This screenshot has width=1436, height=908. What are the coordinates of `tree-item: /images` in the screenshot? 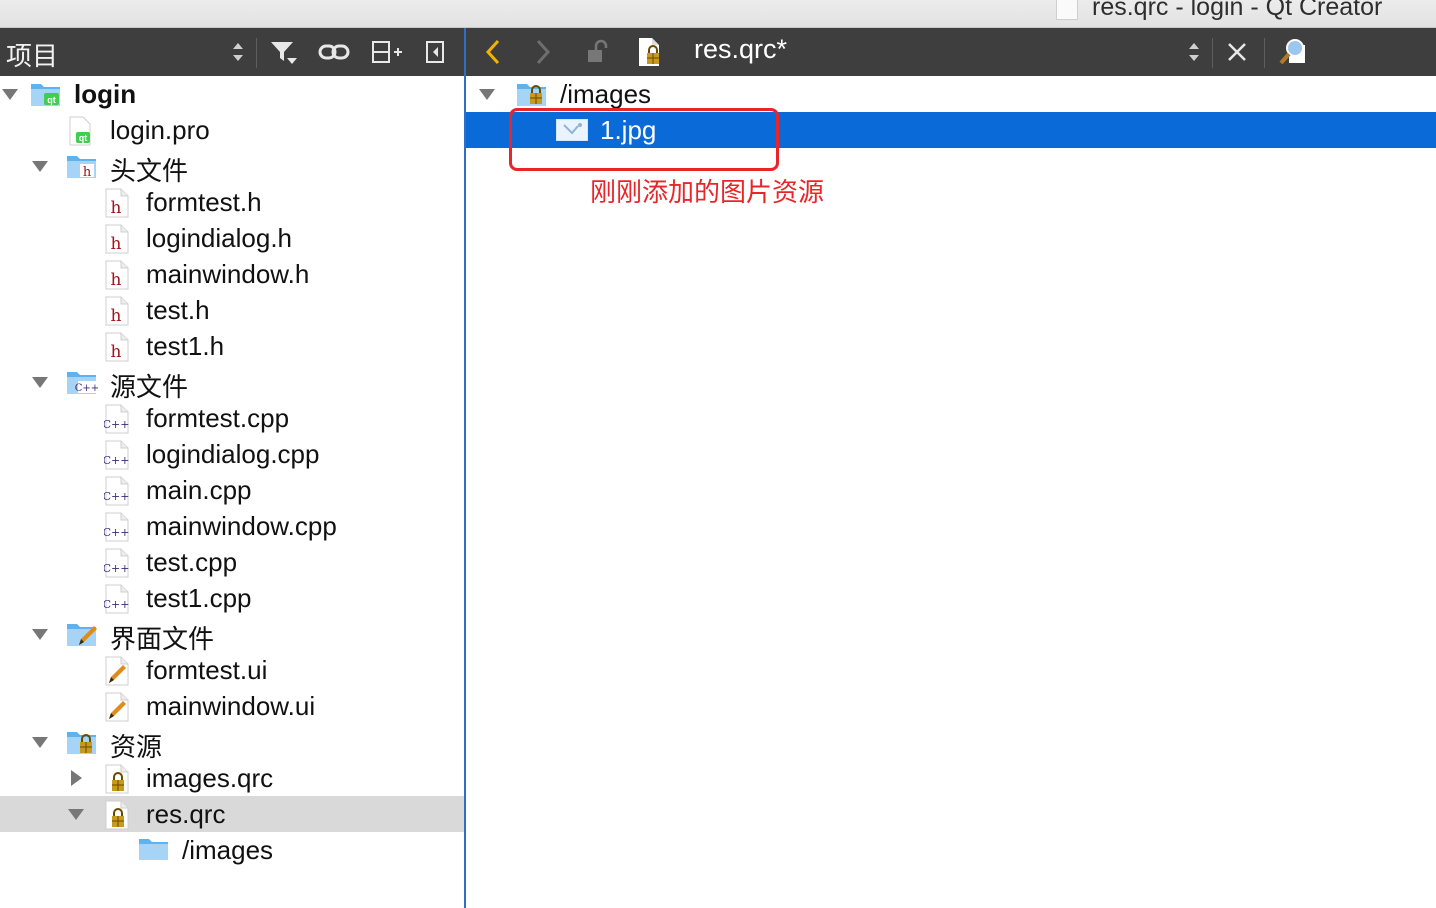 It's located at (232, 850).